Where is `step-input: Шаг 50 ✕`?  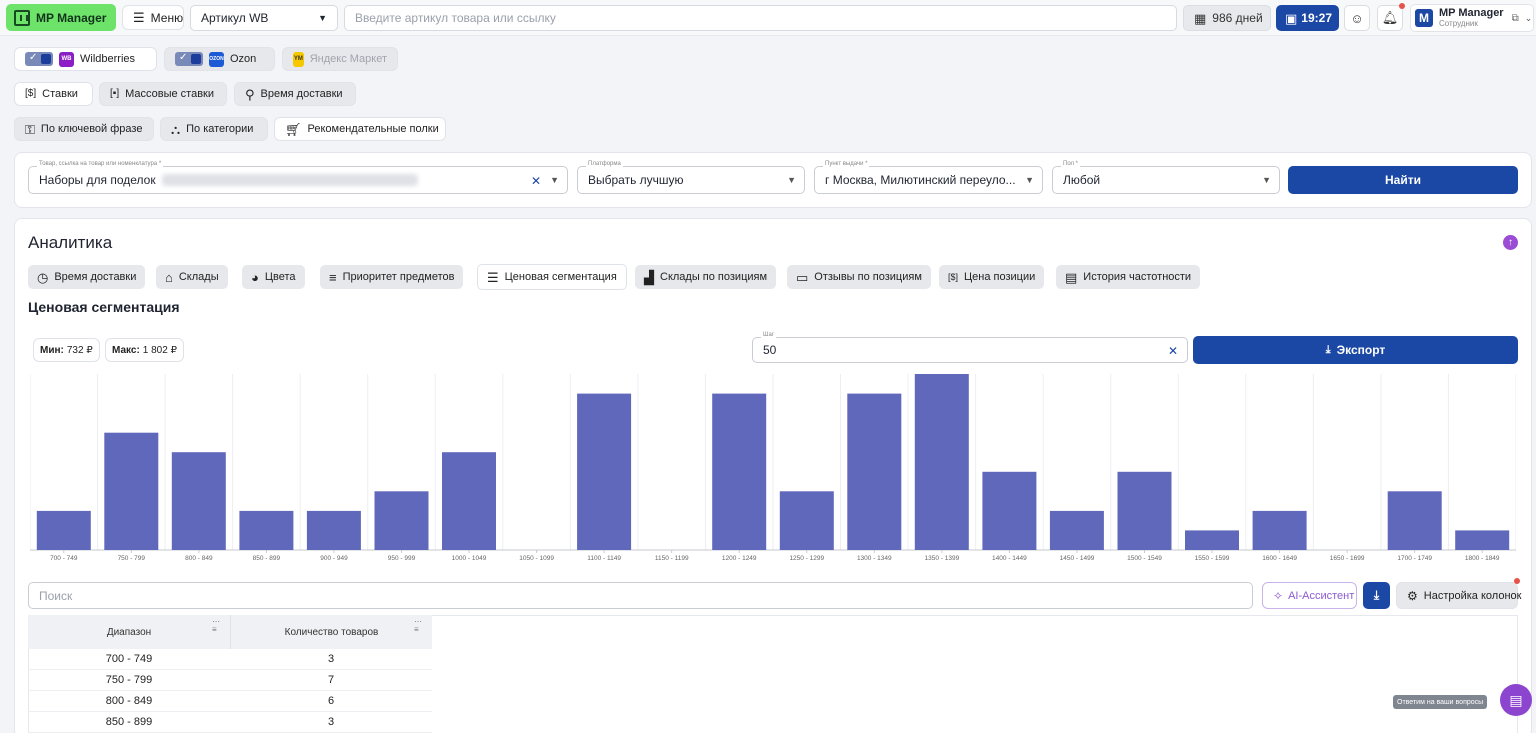
step-input: Шаг 50 ✕ is located at coordinates (970, 347).